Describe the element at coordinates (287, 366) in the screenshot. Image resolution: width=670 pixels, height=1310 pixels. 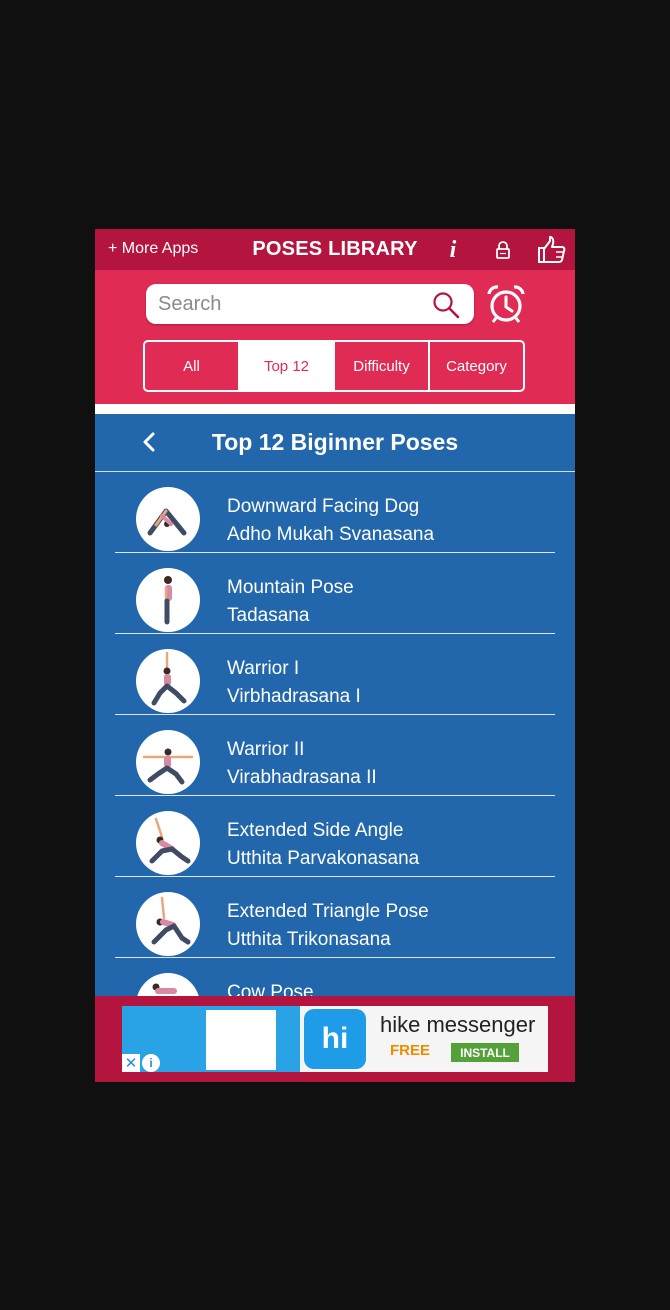
I see `tab-top-12: Top 12` at that location.